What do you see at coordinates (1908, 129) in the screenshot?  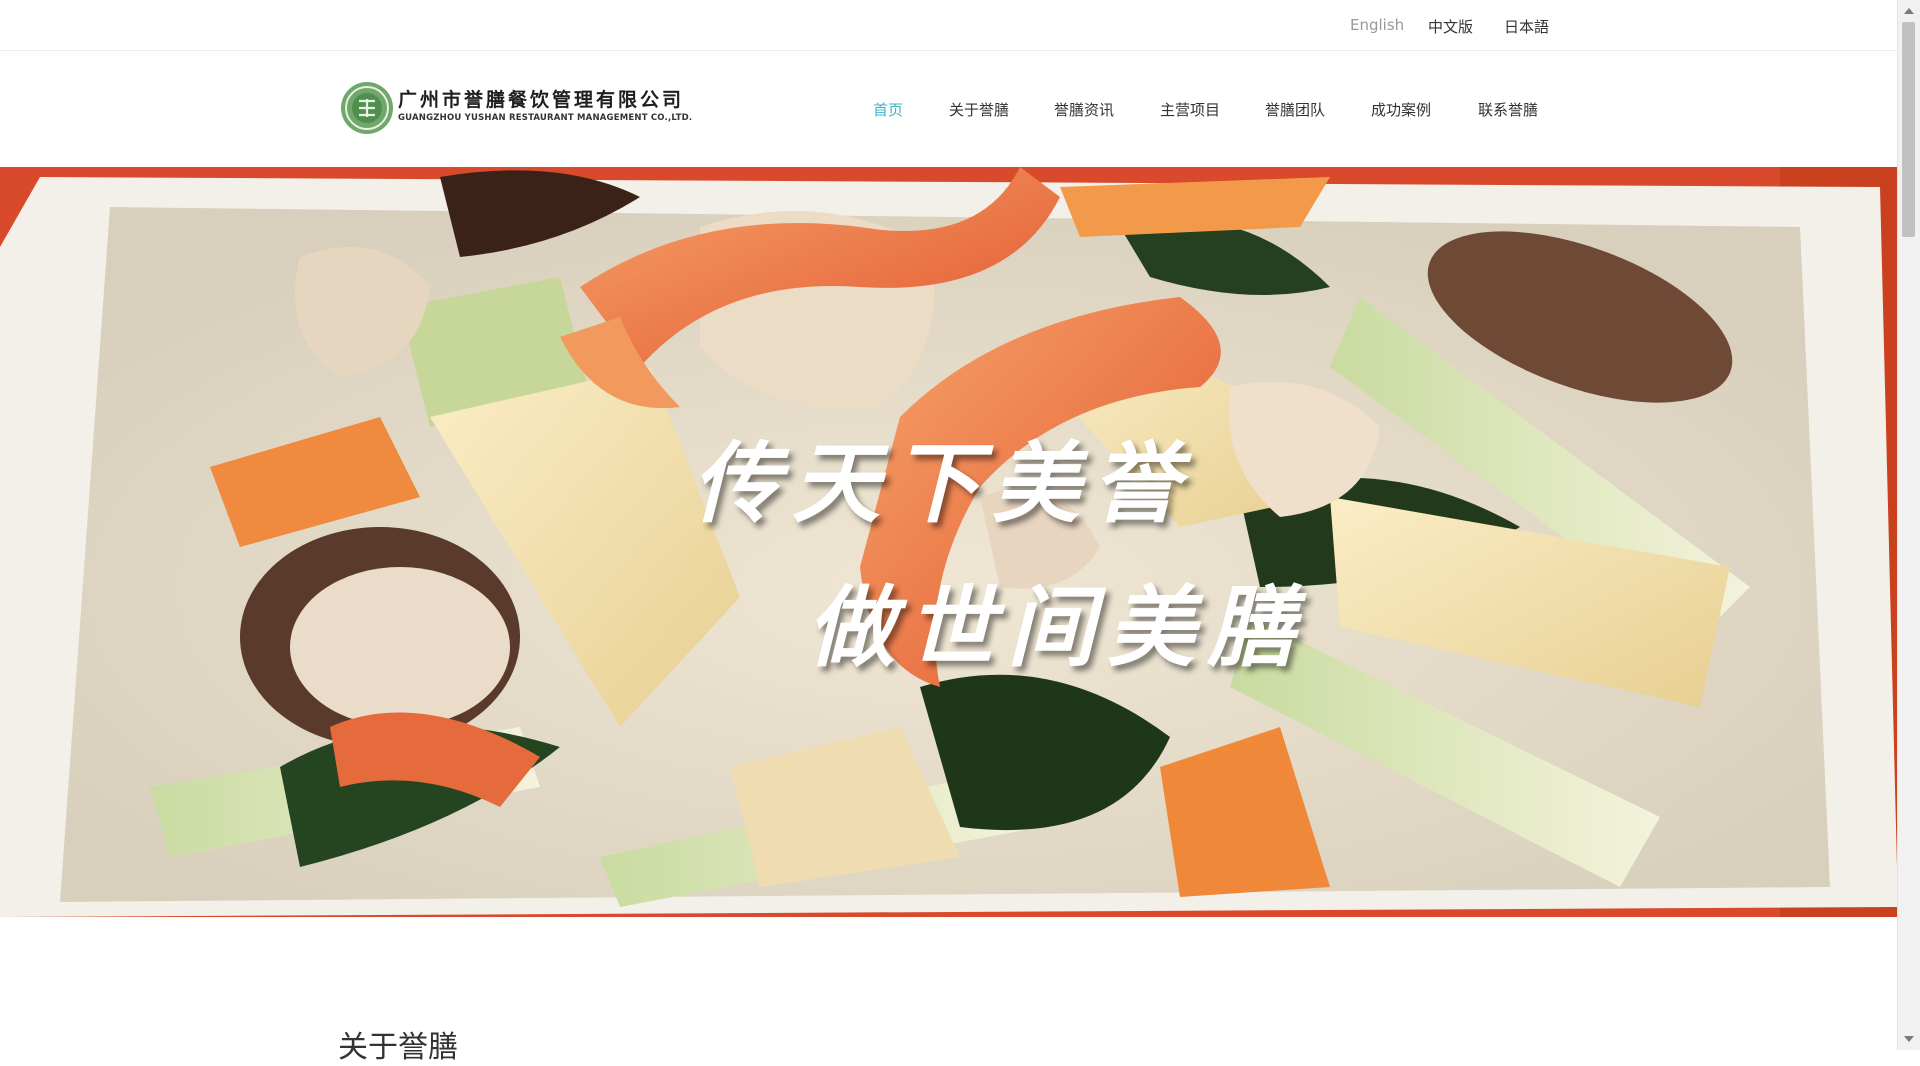 I see `scrollbar-thumb` at bounding box center [1908, 129].